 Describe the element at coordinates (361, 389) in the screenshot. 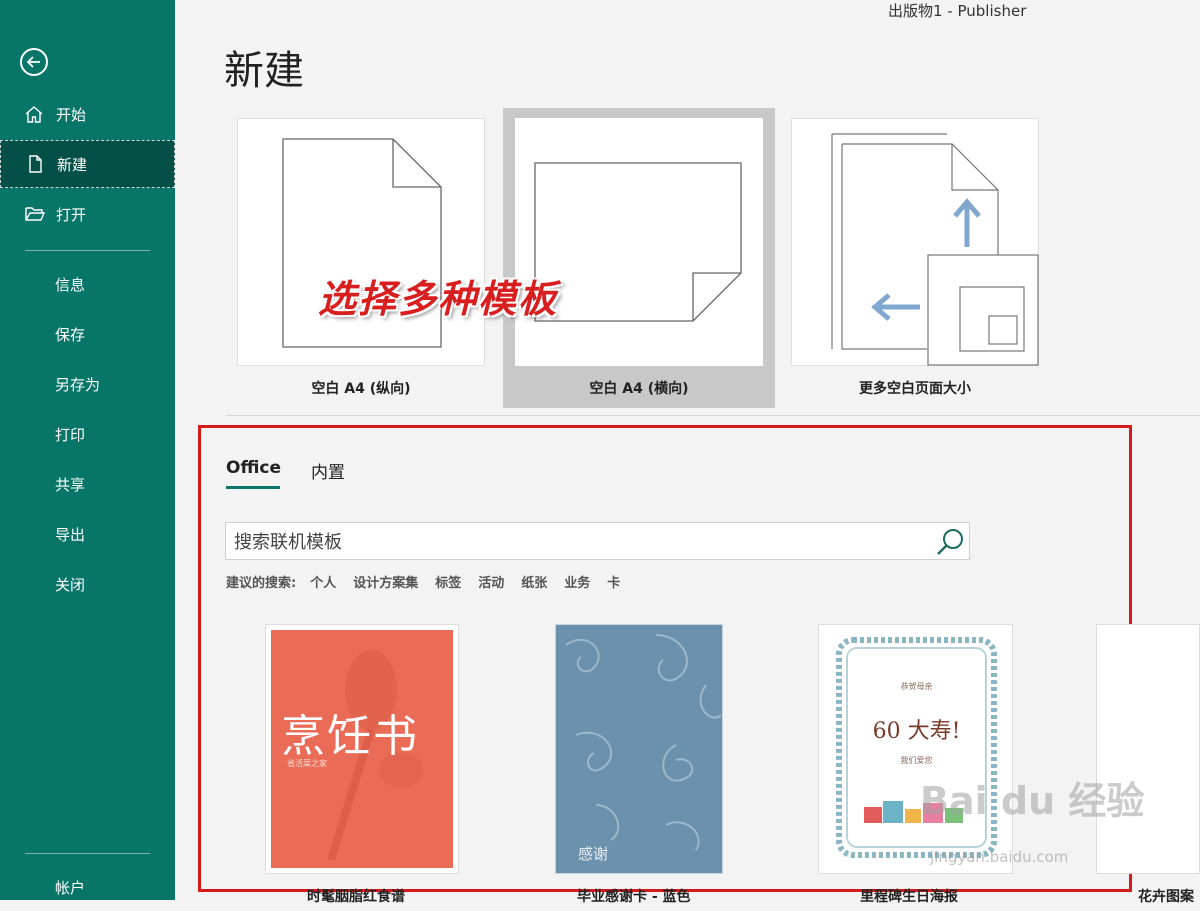

I see `template-caption: 空白 A4 (纵向)` at that location.